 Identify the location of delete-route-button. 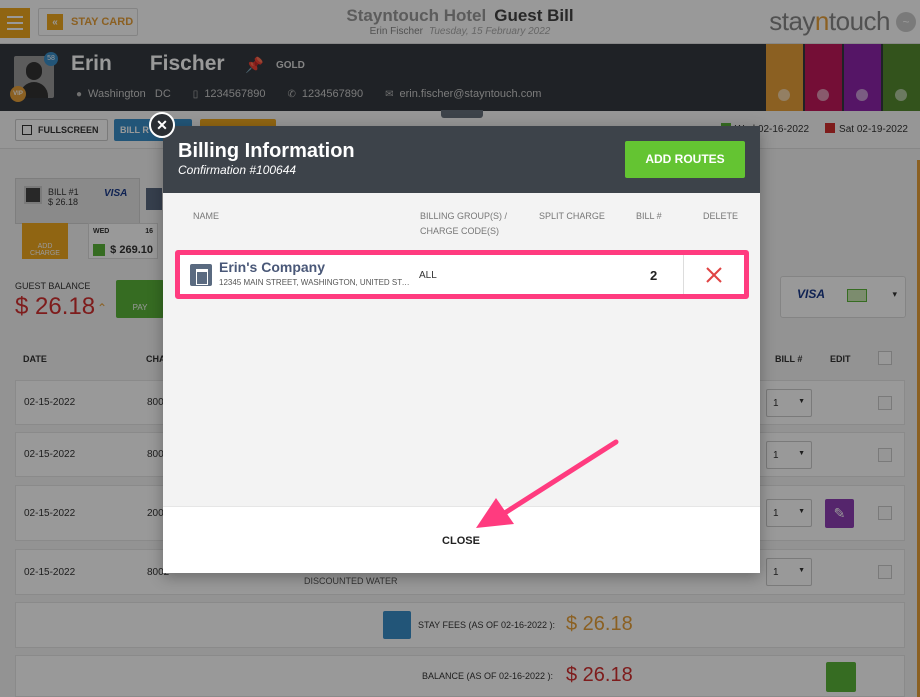
(713, 274).